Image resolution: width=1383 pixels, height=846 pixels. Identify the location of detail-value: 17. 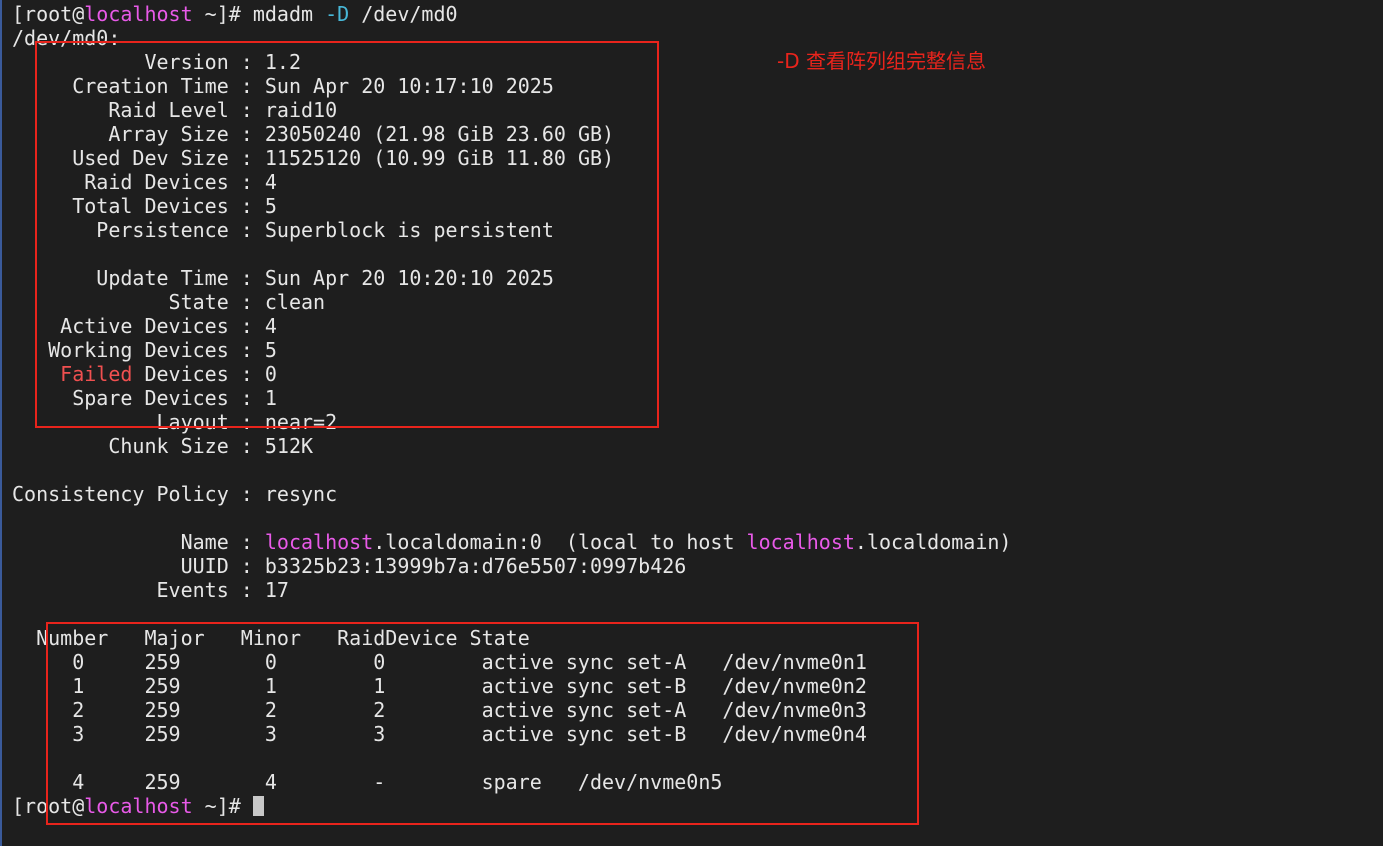
(276, 590).